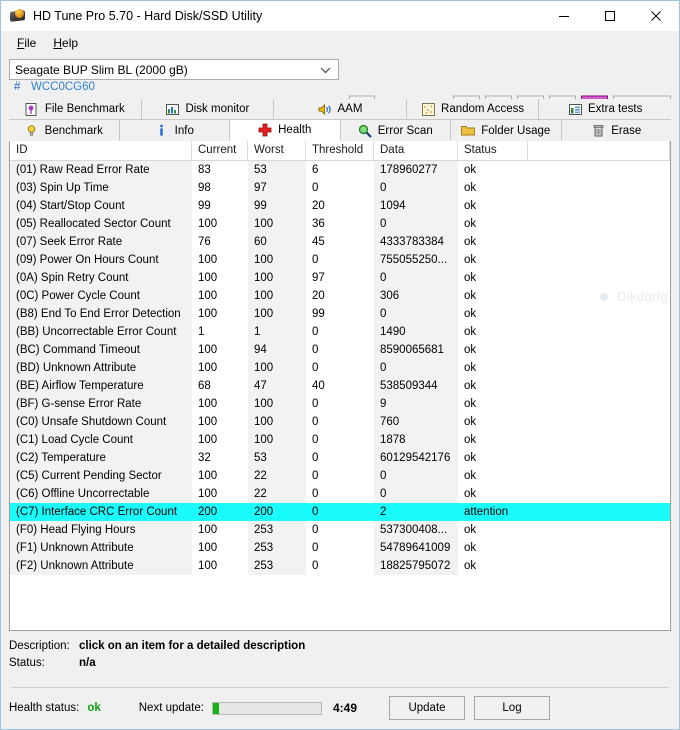  What do you see at coordinates (610, 16) in the screenshot?
I see `maximize-button` at bounding box center [610, 16].